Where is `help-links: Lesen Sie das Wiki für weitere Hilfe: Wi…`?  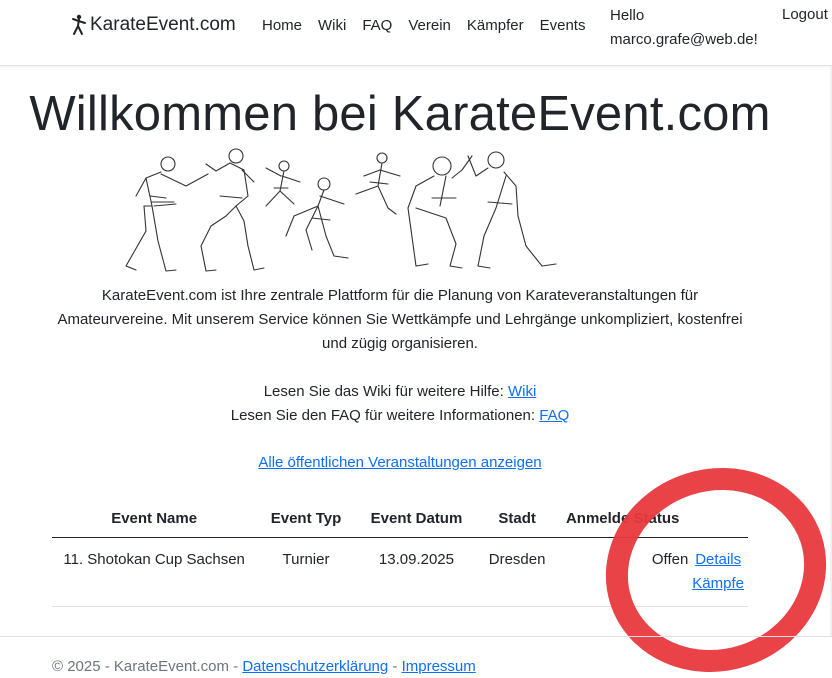
help-links: Lesen Sie das Wiki für weitere Hilfe: Wi… is located at coordinates (400, 404).